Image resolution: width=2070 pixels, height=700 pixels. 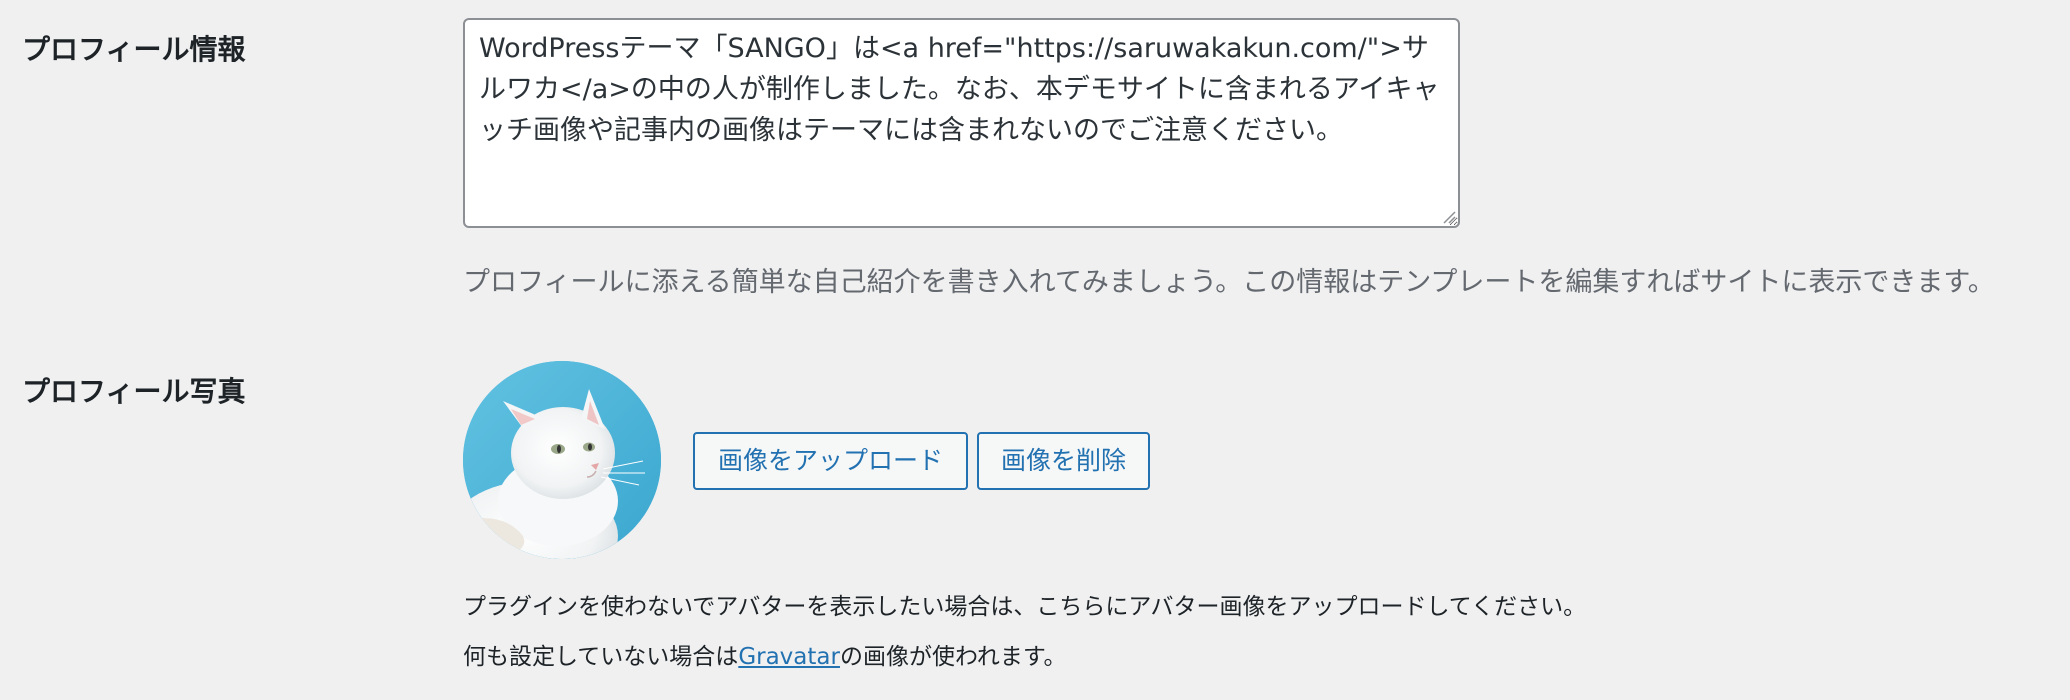 I want to click on profile-bio-label: プロフィール情報, so click(x=134, y=49).